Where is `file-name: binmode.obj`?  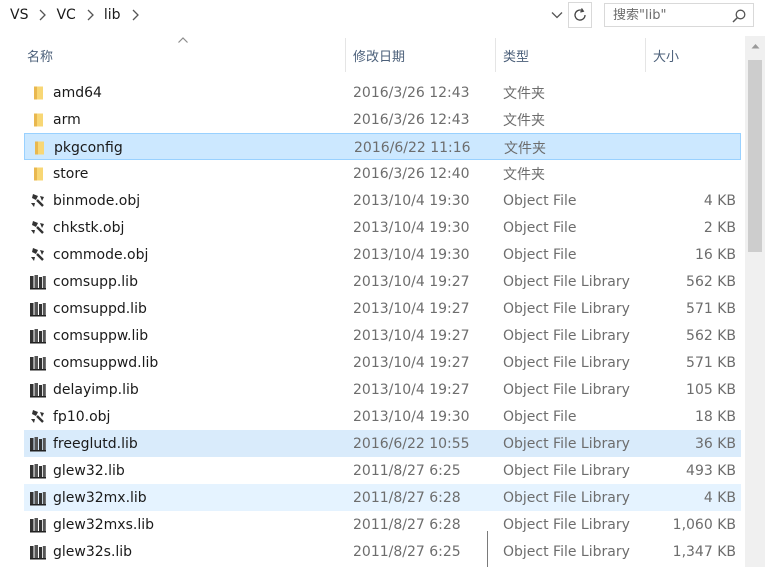 file-name: binmode.obj is located at coordinates (97, 200).